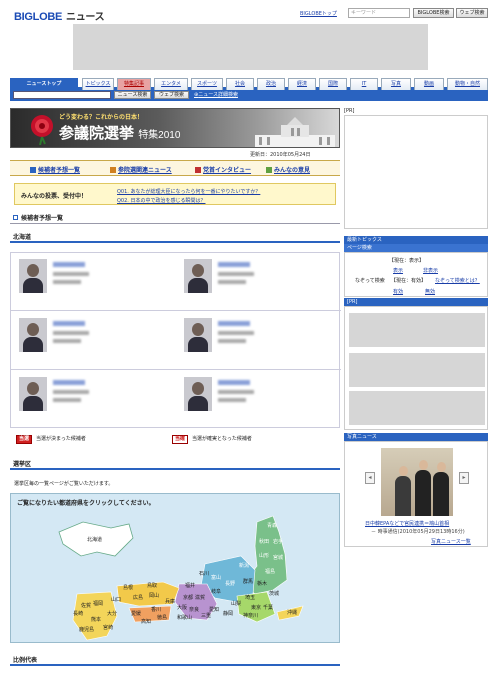 The width and height of the screenshot is (500, 675). I want to click on tab-it: IT, so click(364, 84).